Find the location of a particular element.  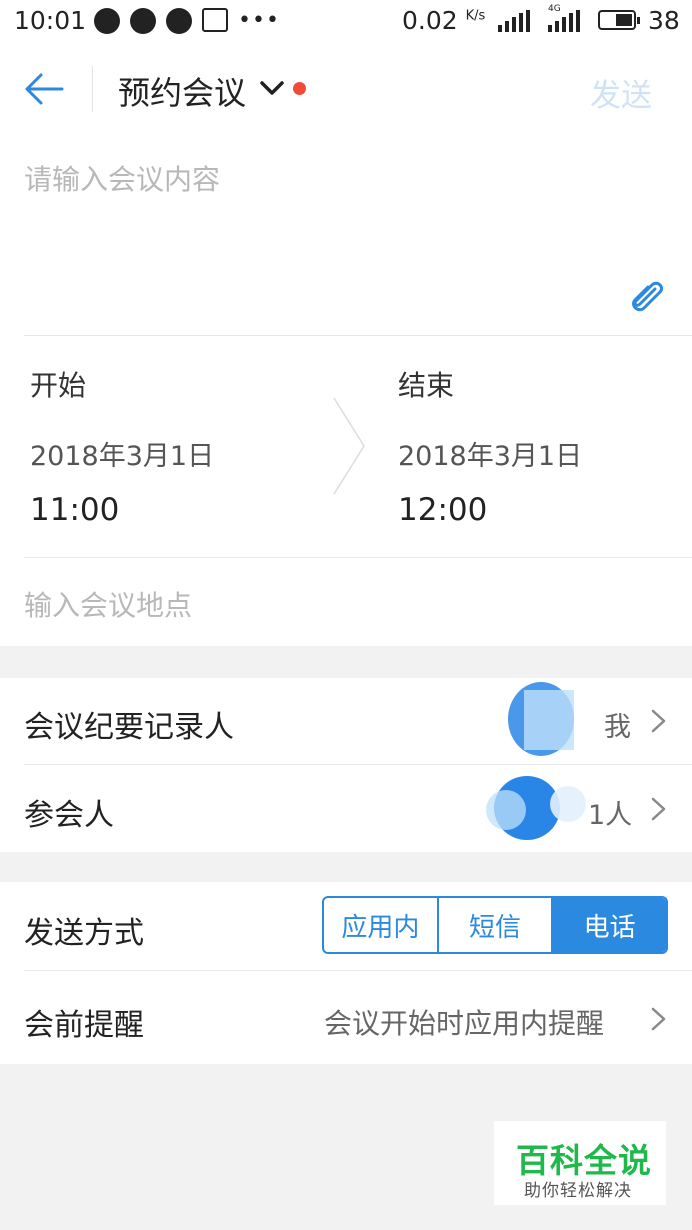

send-method-phone: 电话 is located at coordinates (609, 925).